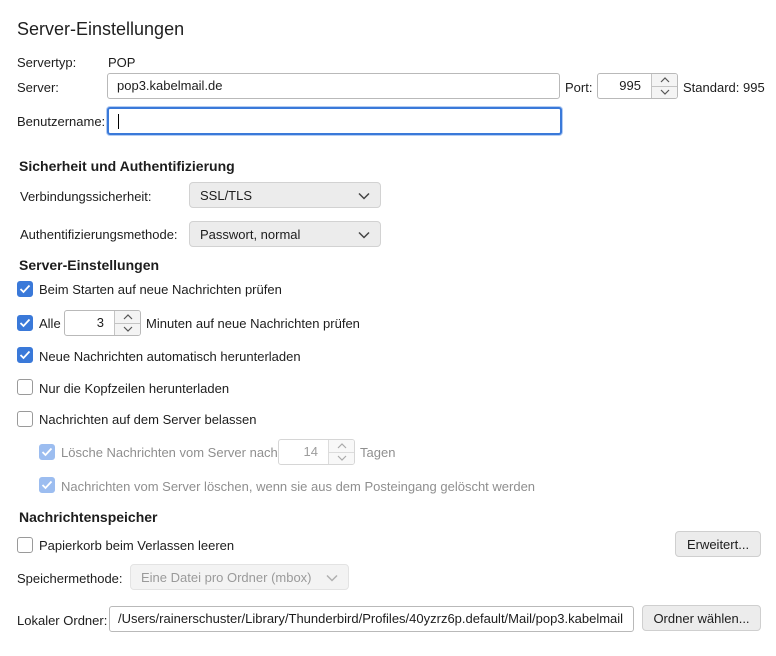  I want to click on port-value: 995, so click(624, 86).